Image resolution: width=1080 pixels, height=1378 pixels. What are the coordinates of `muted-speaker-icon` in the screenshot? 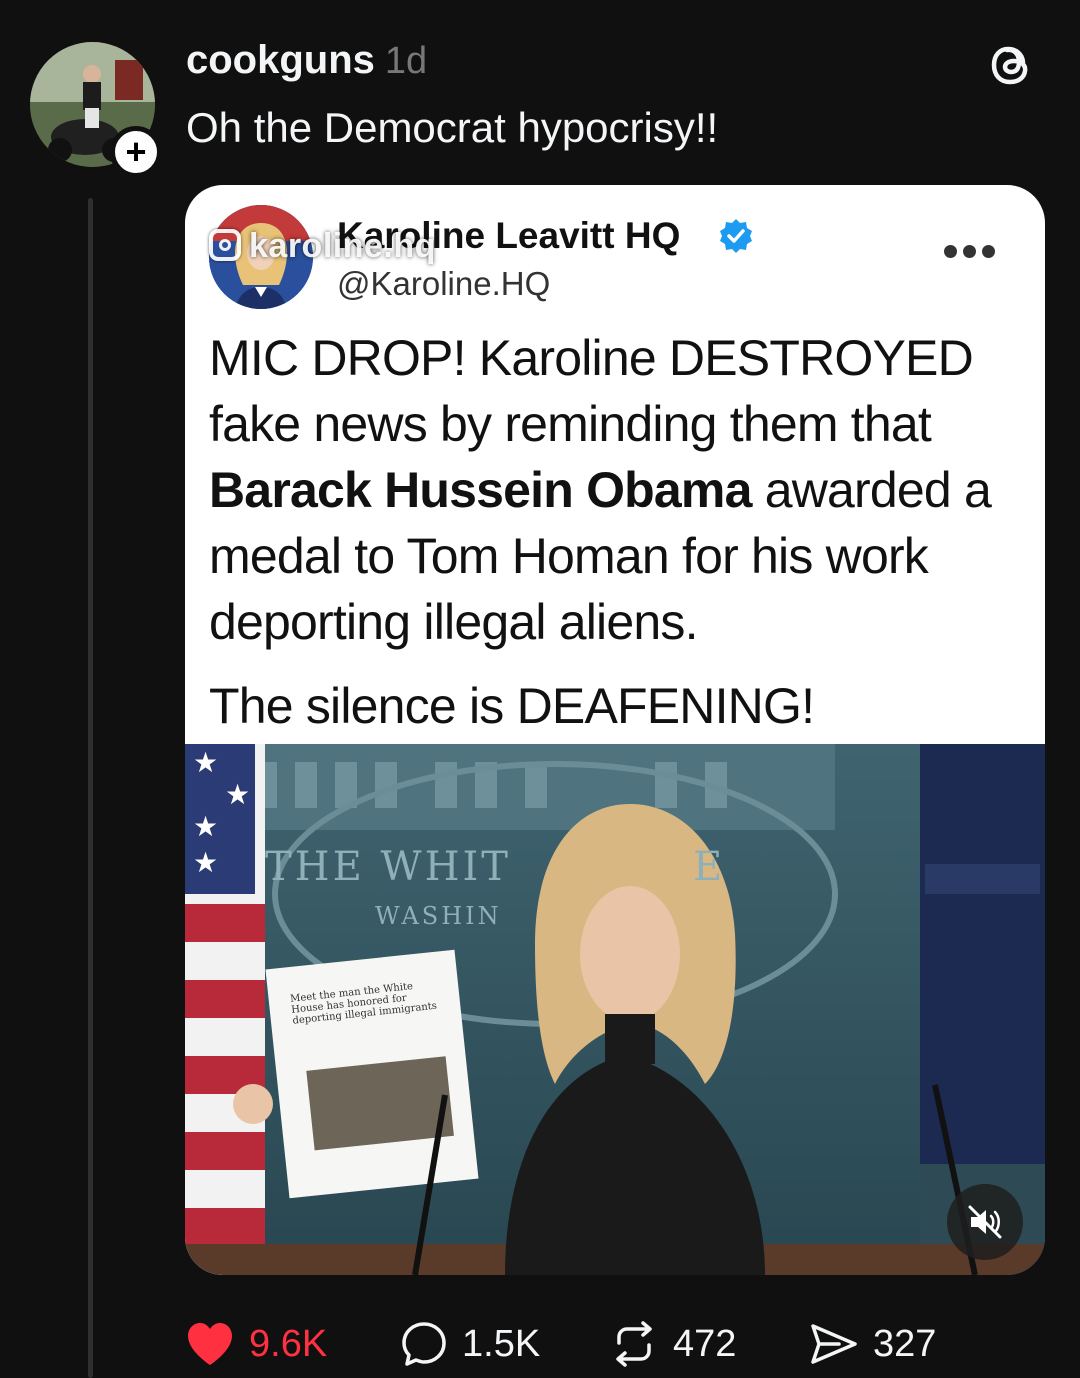 It's located at (985, 1222).